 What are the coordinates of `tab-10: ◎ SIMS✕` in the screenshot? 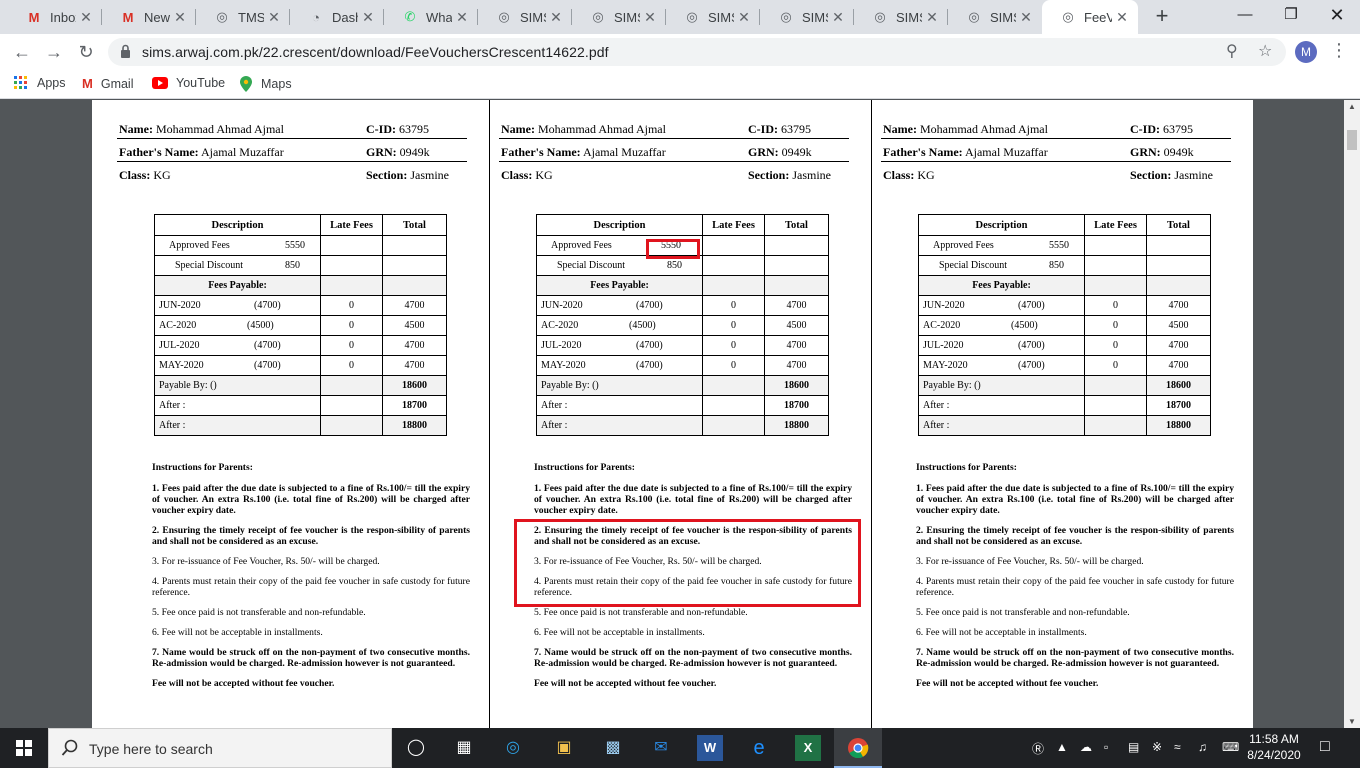 It's located at (901, 17).